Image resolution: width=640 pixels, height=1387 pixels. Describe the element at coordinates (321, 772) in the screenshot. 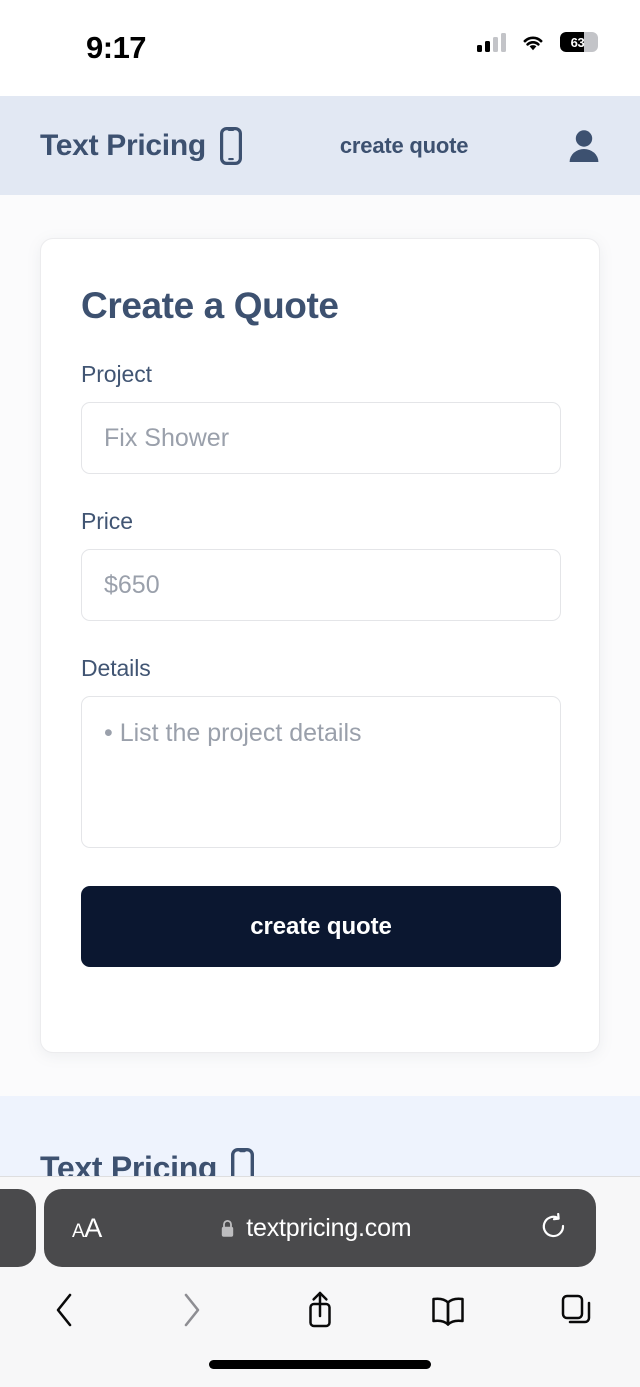

I see `details-textarea` at that location.